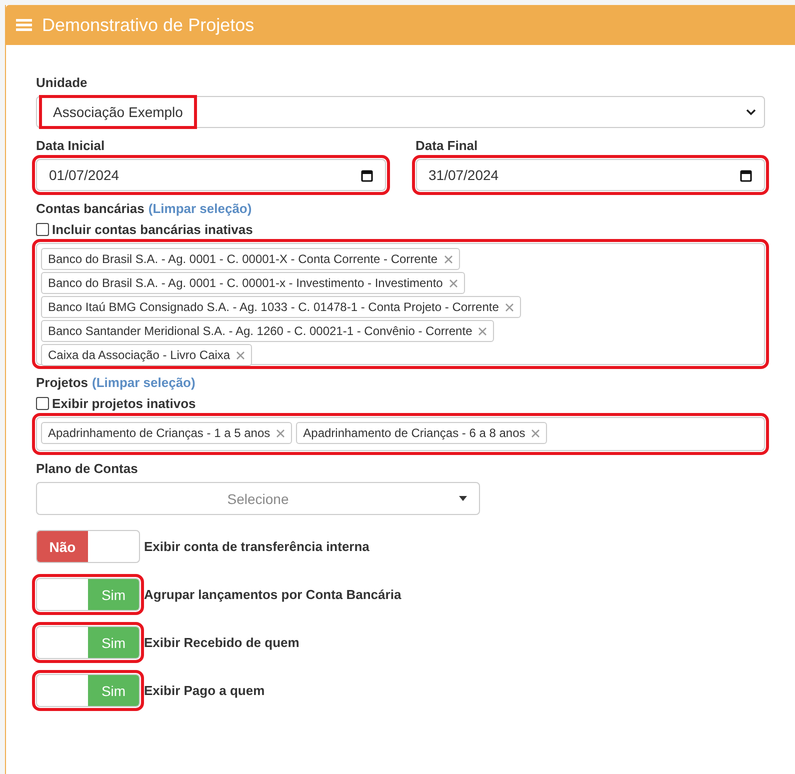 The height and width of the screenshot is (774, 795). What do you see at coordinates (139, 355) in the screenshot?
I see `tag-label: Caixa da Associação - Livro Caixa` at bounding box center [139, 355].